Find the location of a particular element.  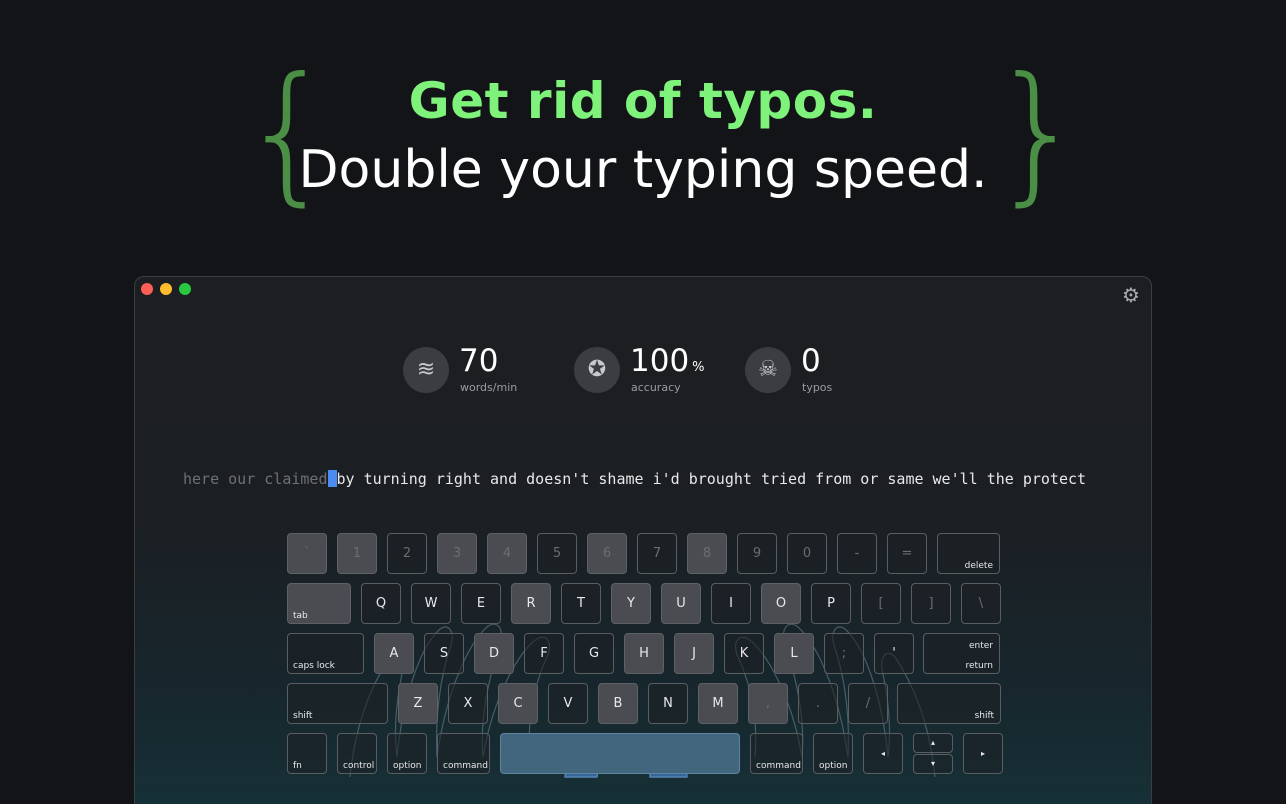

key-w: W is located at coordinates (431, 603).